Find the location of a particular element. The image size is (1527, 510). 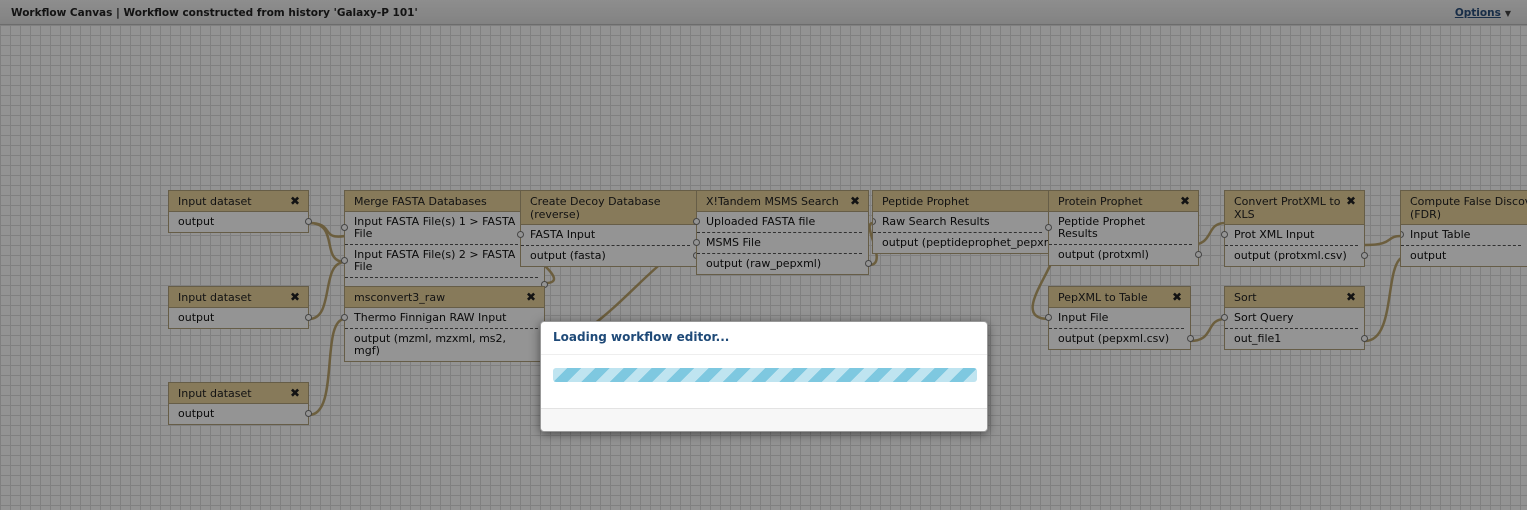

modal-divider is located at coordinates (764, 354).